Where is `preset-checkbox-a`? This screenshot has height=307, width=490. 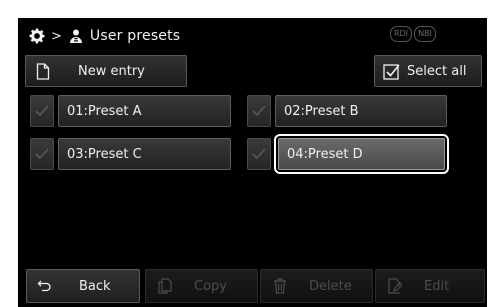
preset-checkbox-a is located at coordinates (42, 111).